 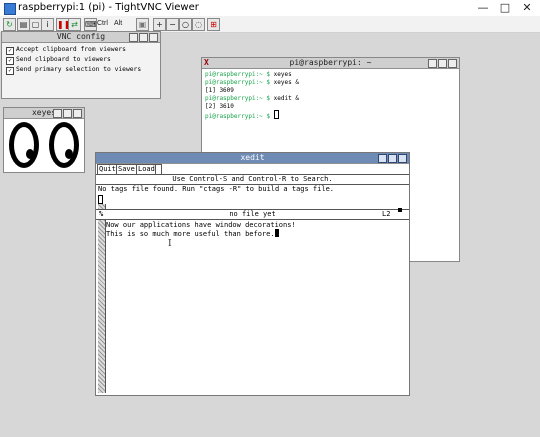 I want to click on info-icon: i, so click(x=47, y=24).